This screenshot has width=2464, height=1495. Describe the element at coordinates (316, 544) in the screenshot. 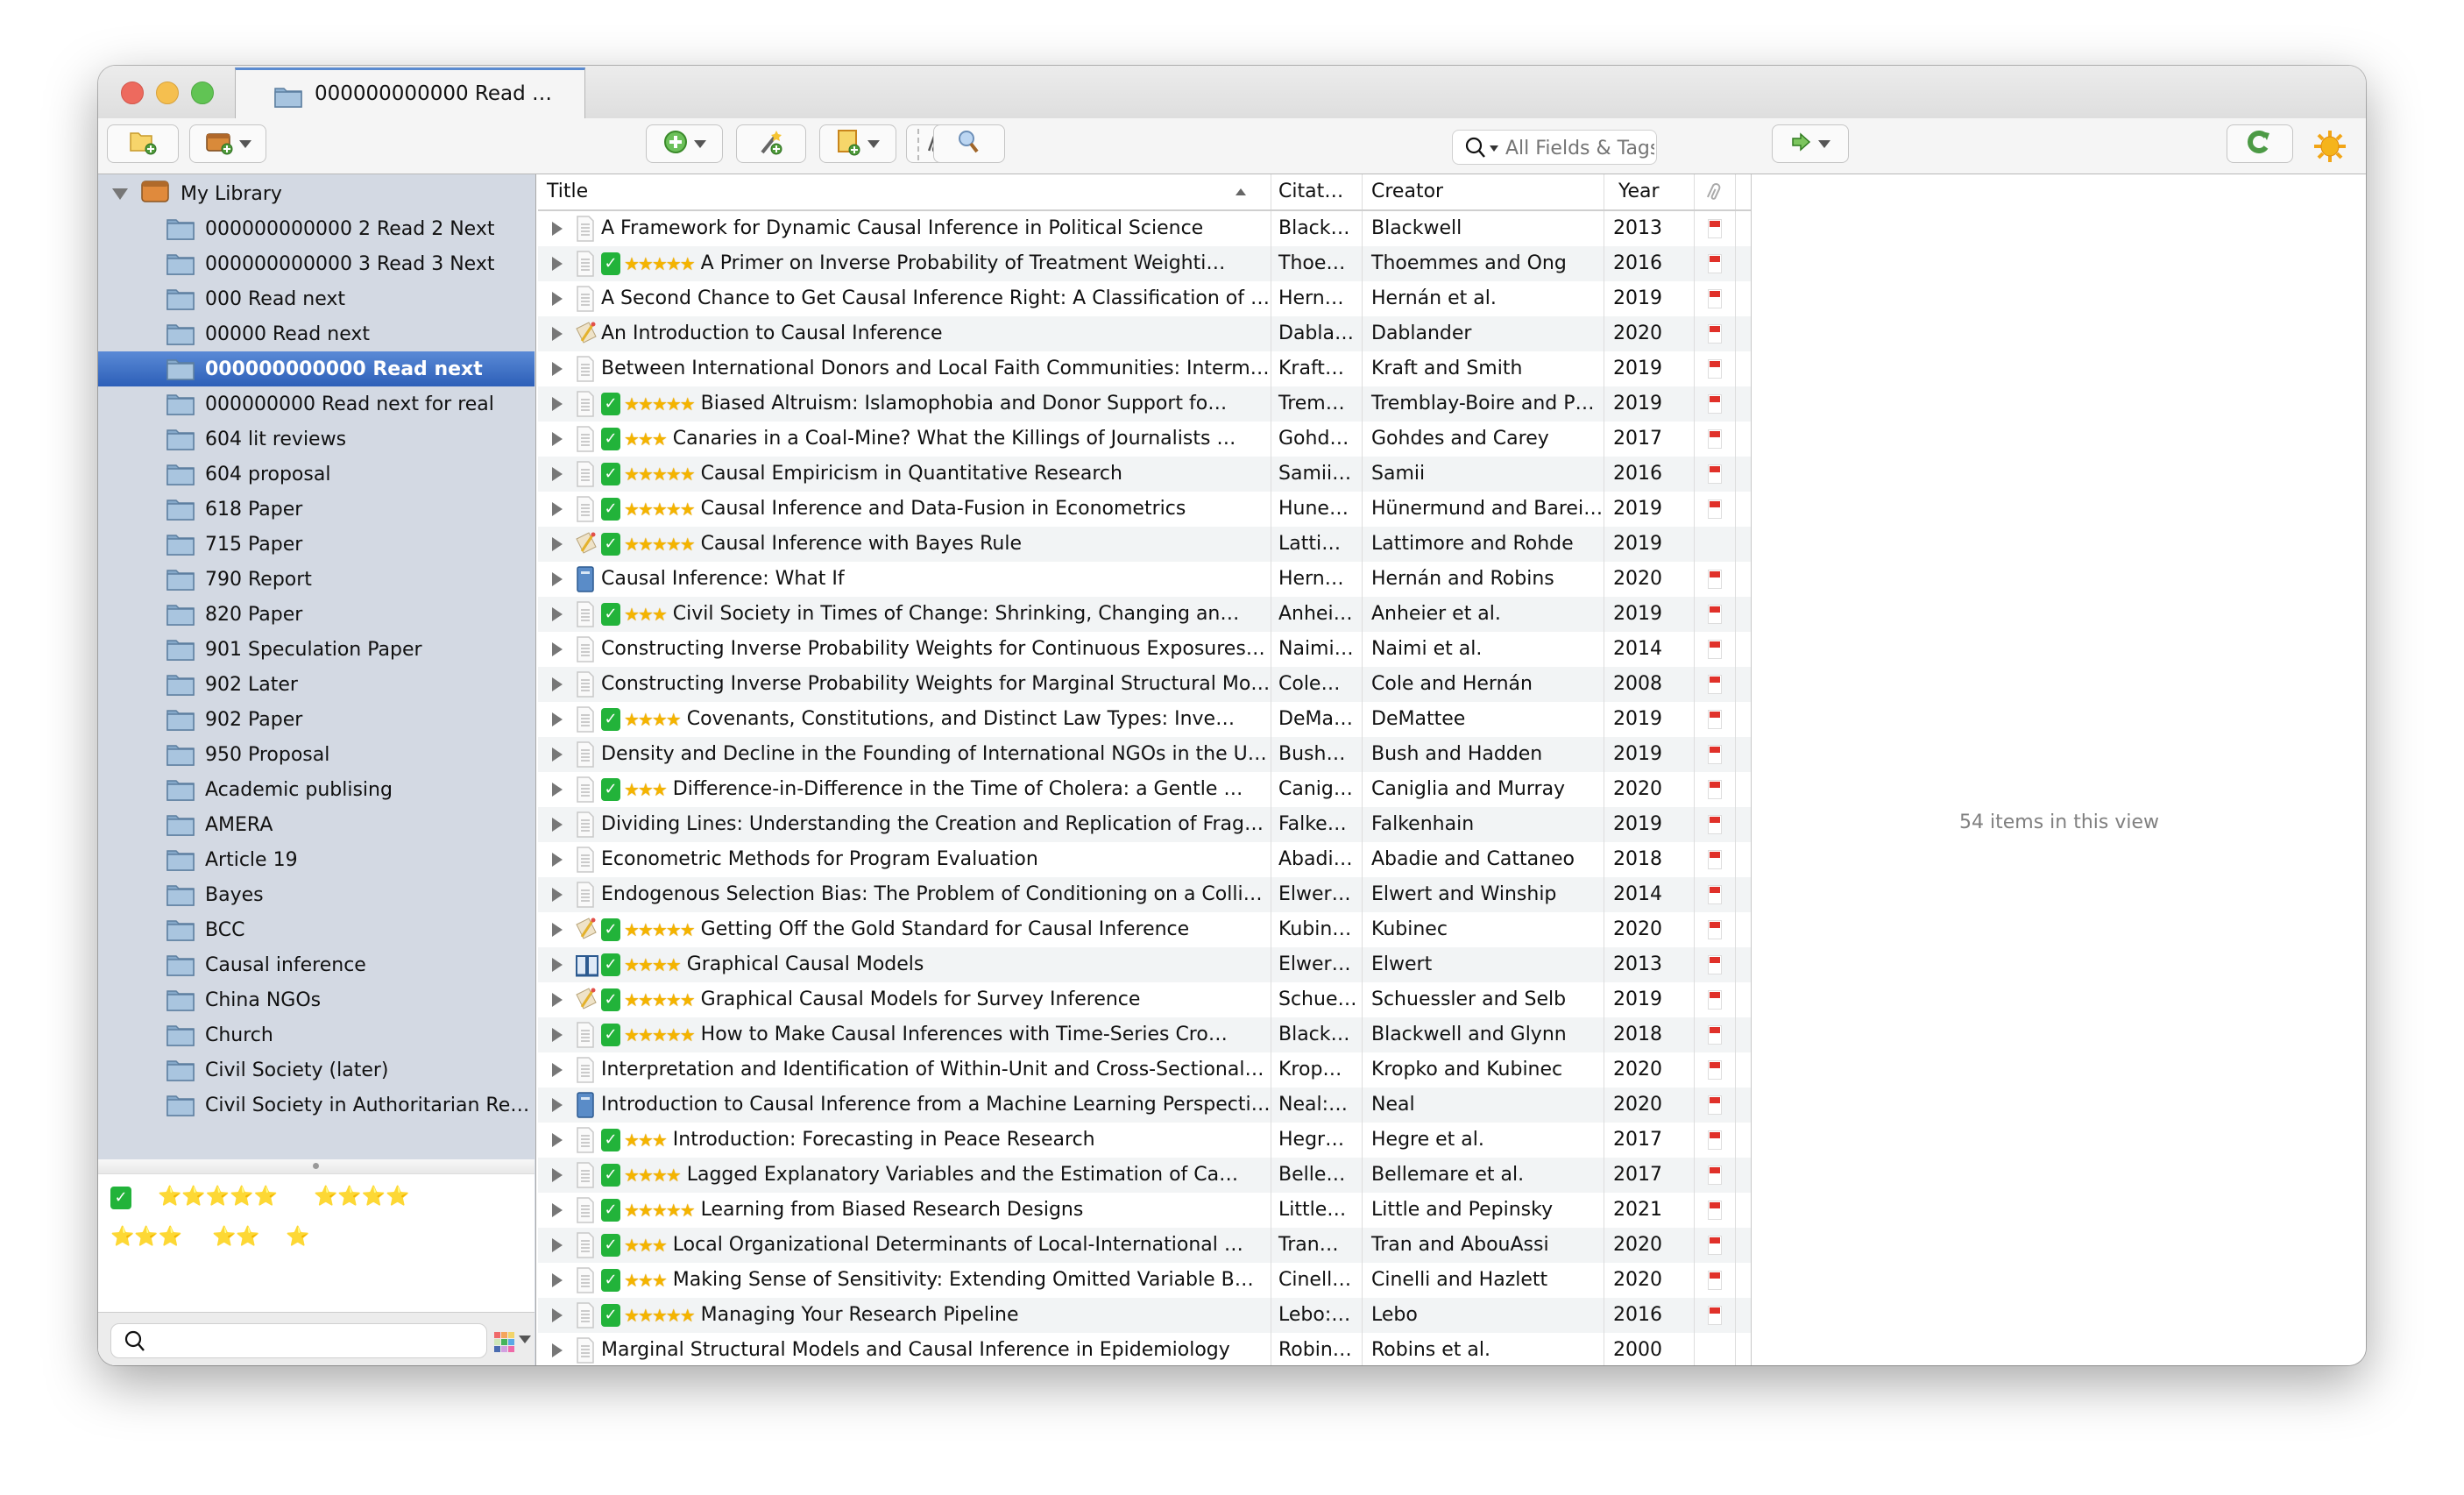

I see `collection-item: 715 Paper` at that location.